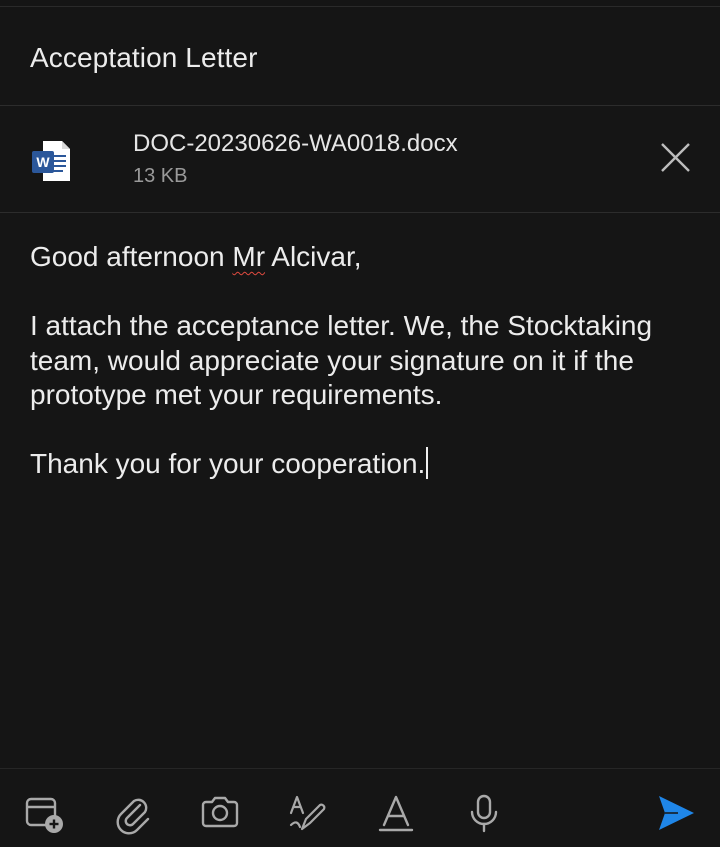 Image resolution: width=720 pixels, height=847 pixels. What do you see at coordinates (160, 176) in the screenshot?
I see `attachment-file-size: 13 KB` at bounding box center [160, 176].